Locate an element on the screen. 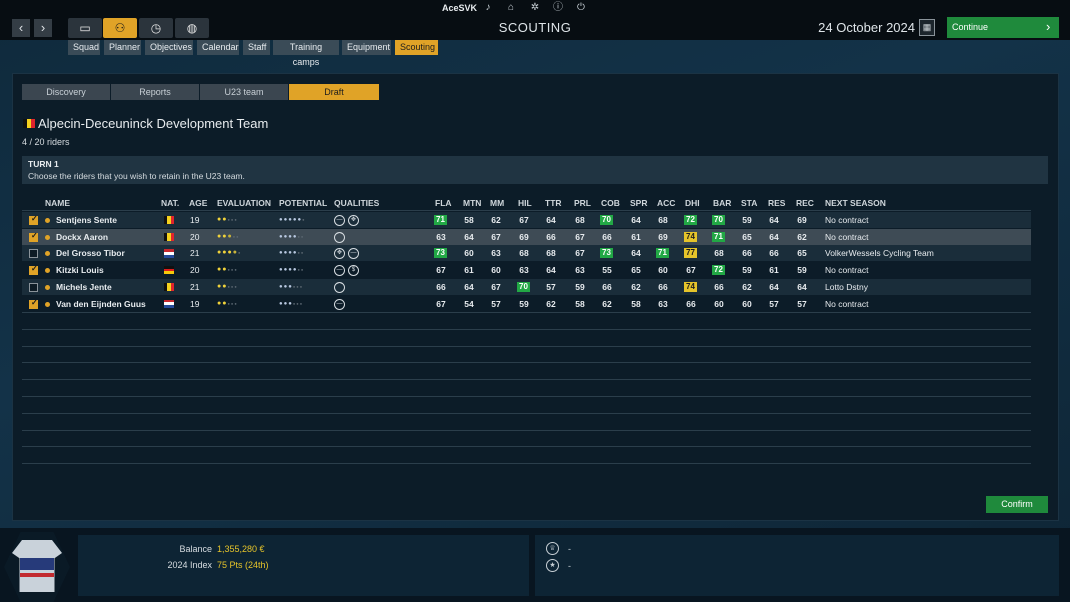  next-season: VolkerWessels Cycling Team is located at coordinates (879, 253).